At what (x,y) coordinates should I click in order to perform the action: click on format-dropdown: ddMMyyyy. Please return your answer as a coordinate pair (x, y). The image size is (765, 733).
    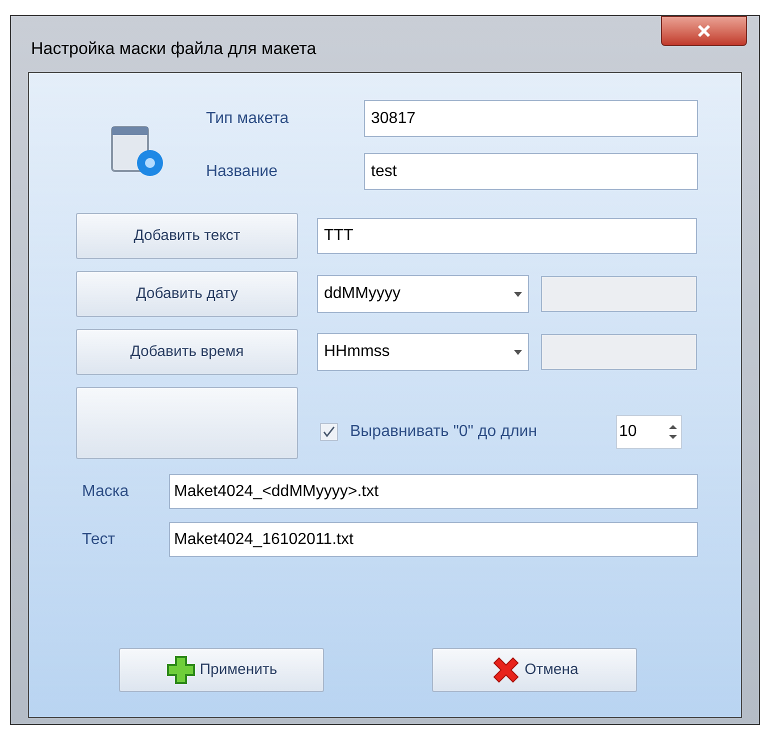
    Looking at the image, I should click on (423, 294).